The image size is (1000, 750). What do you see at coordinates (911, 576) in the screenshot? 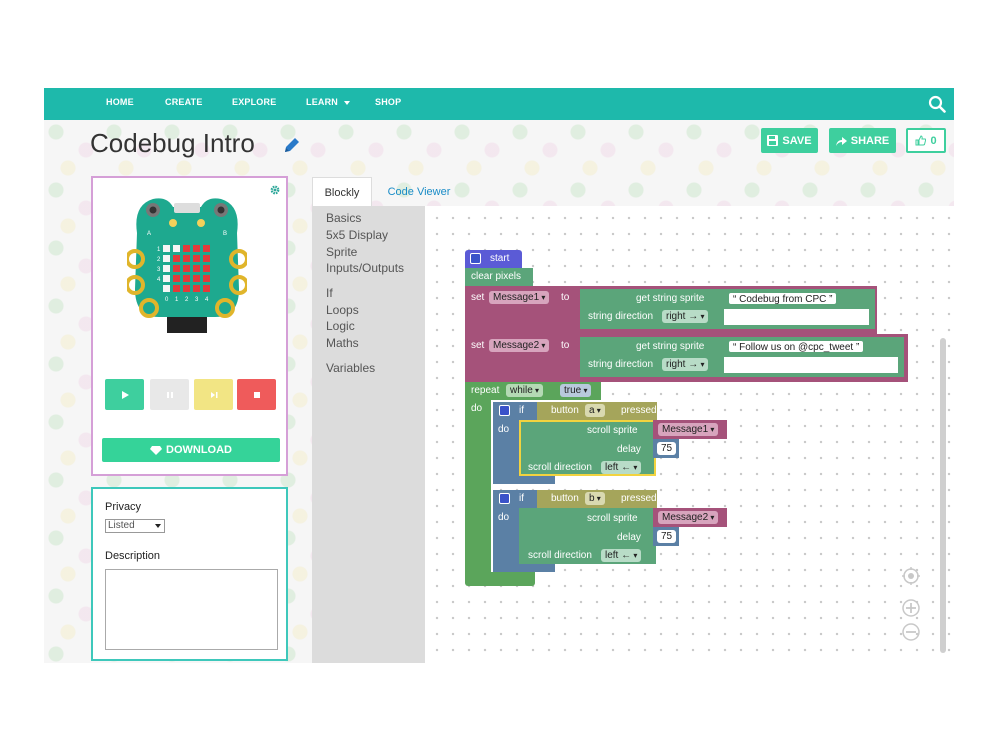
I see `recenter-icon` at bounding box center [911, 576].